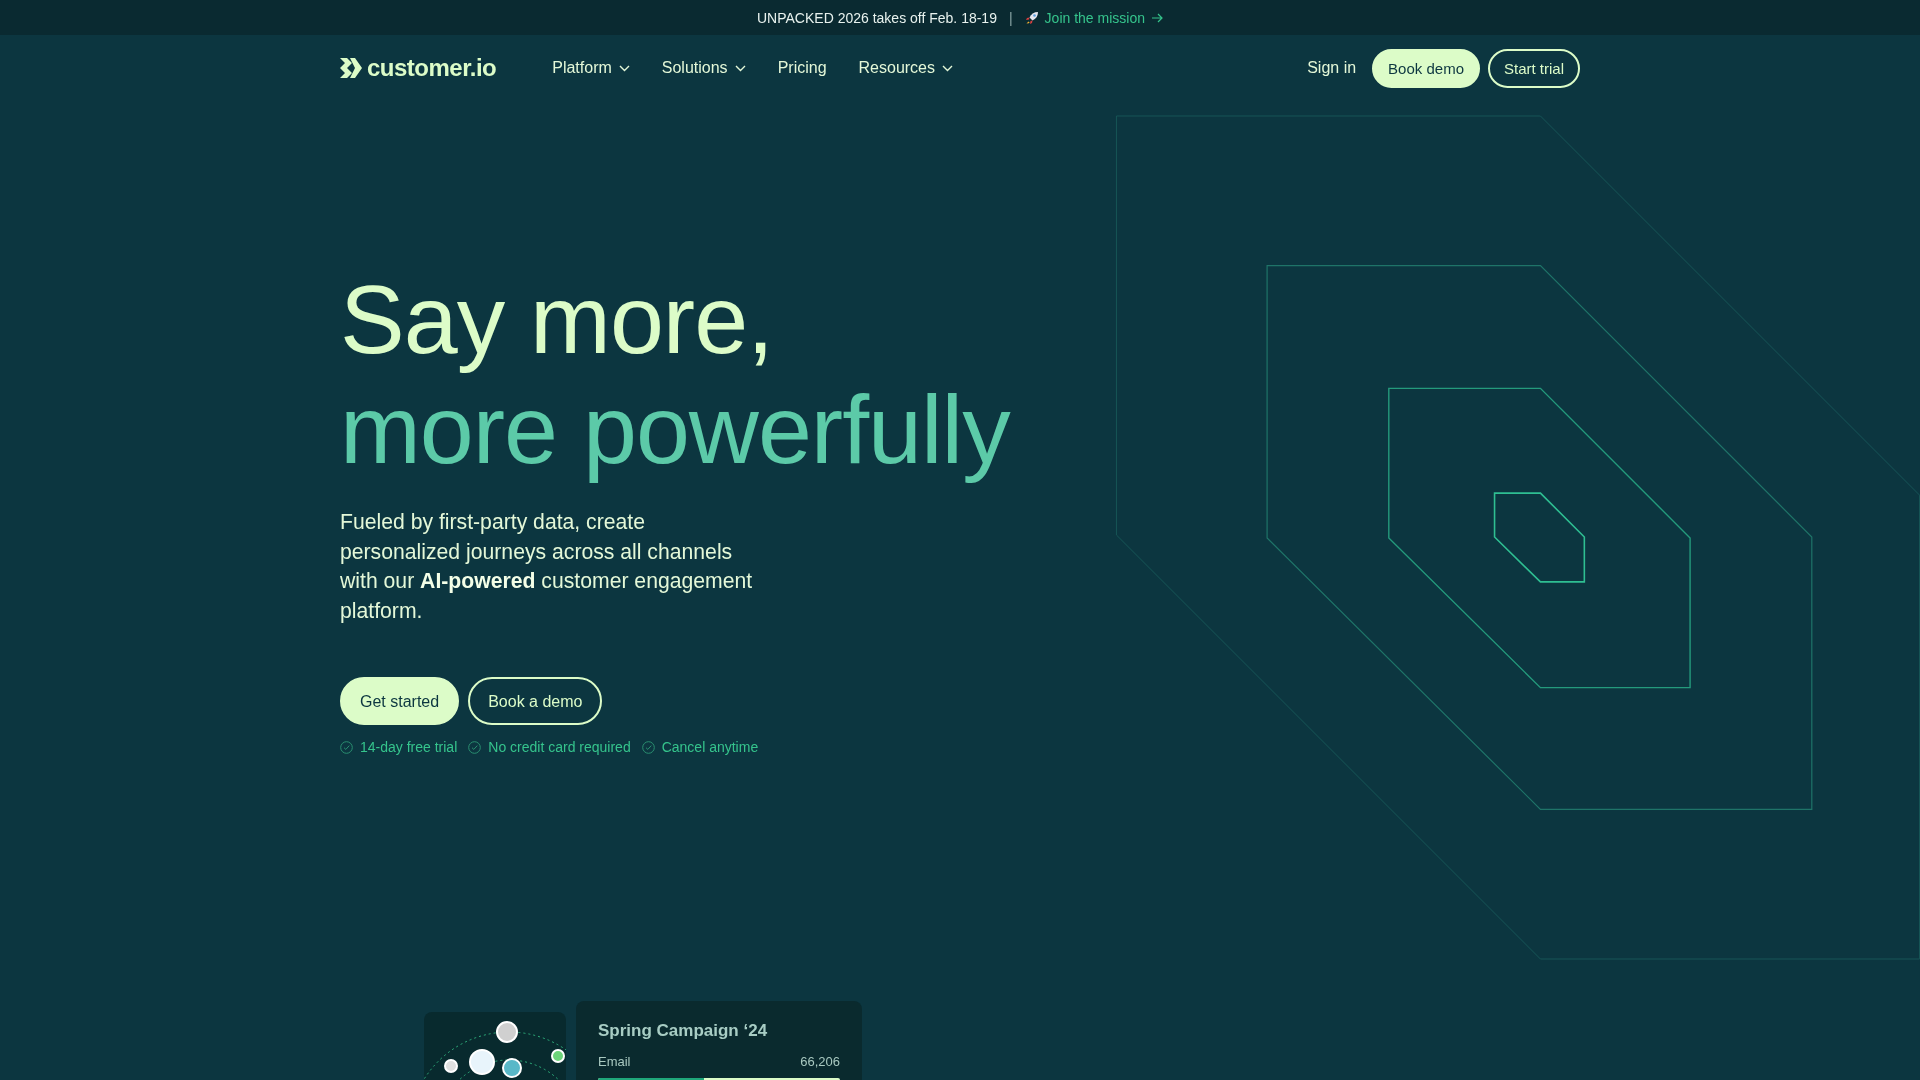 This screenshot has height=1080, width=1920. Describe the element at coordinates (905, 68) in the screenshot. I see `nav-menu-item: Resources` at that location.